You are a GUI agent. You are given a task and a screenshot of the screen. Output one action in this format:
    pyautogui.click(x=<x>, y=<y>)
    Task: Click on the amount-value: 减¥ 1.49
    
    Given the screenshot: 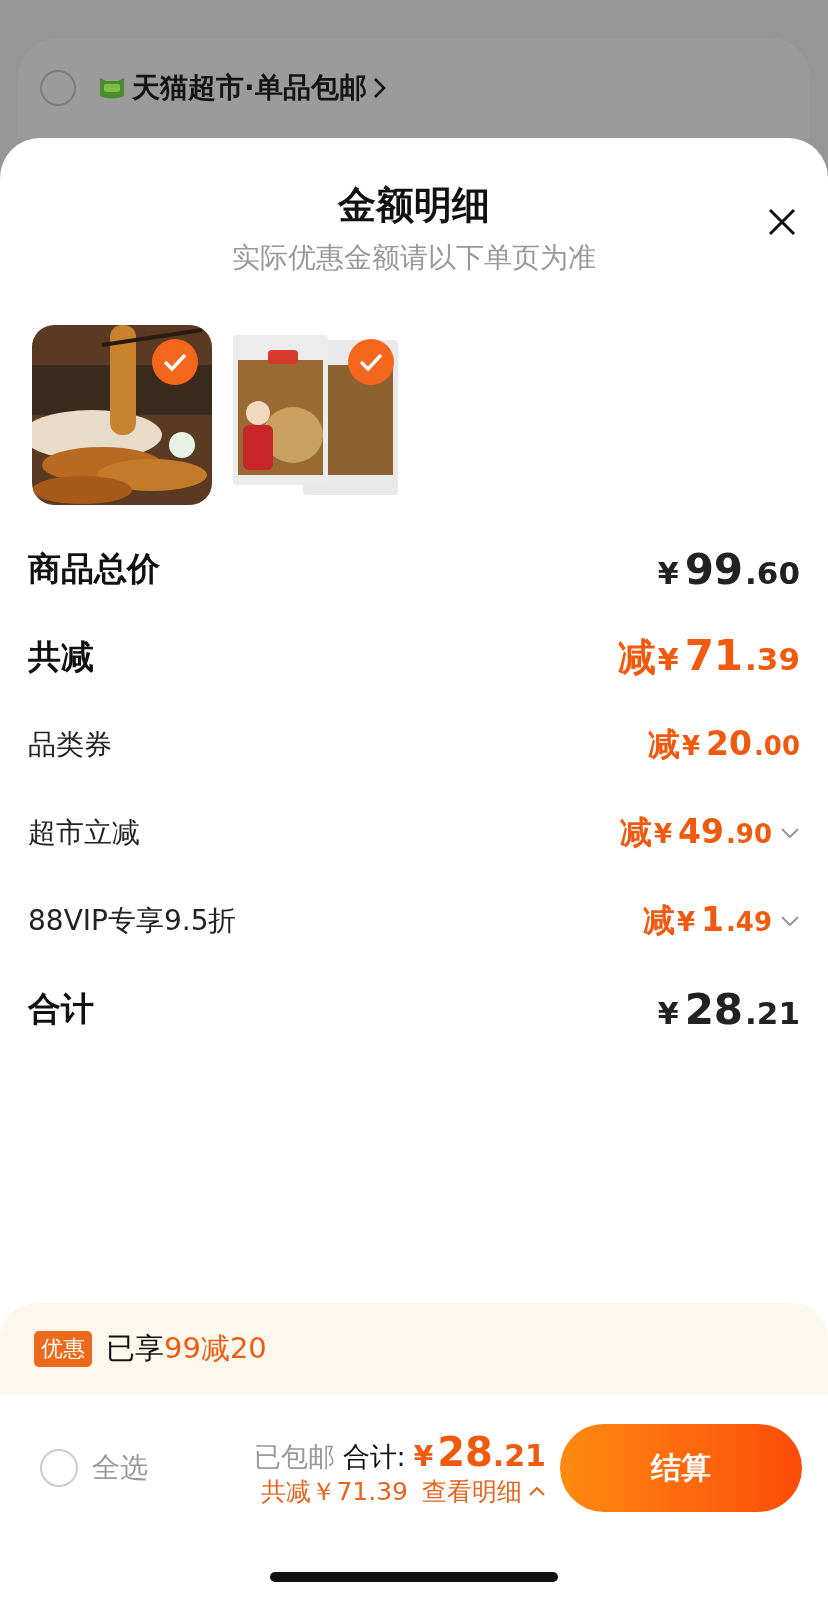 What is the action you would take?
    pyautogui.click(x=707, y=920)
    